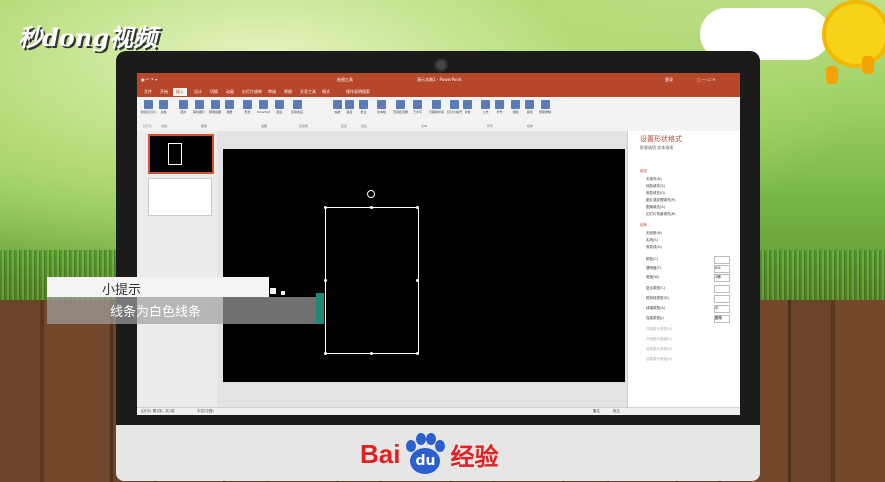 The width and height of the screenshot is (885, 482). Describe the element at coordinates (530, 126) in the screenshot. I see `group-label: 媒体` at that location.